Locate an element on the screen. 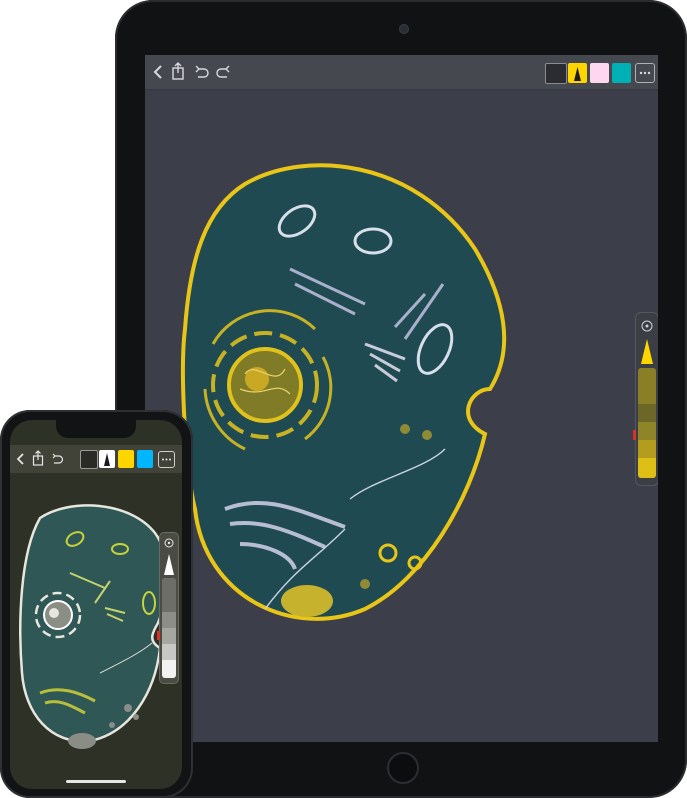  ipad-brush-slider-panel is located at coordinates (645, 399).